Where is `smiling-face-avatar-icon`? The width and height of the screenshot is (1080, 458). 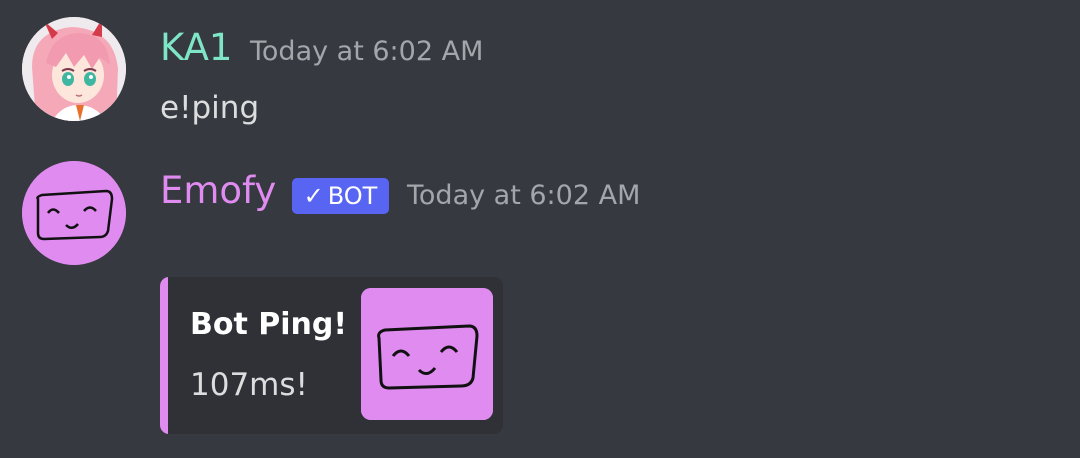 smiling-face-avatar-icon is located at coordinates (74, 213).